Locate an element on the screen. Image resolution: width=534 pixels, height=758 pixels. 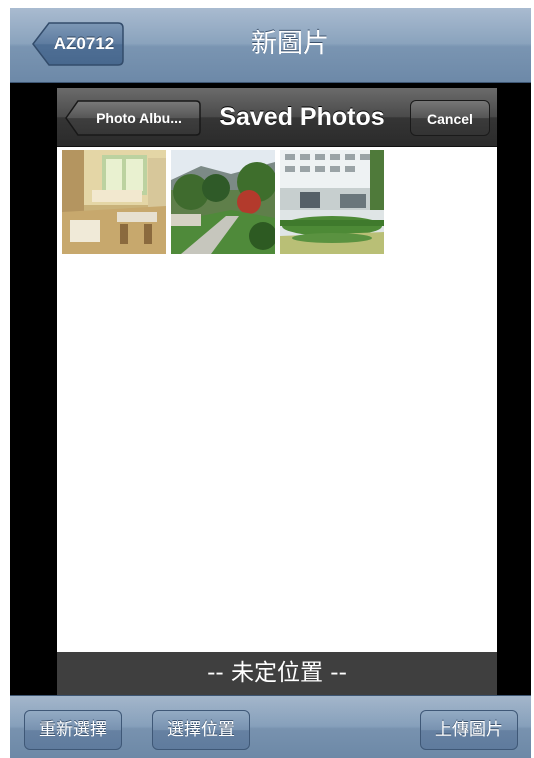
garden-photo-image is located at coordinates (223, 202).